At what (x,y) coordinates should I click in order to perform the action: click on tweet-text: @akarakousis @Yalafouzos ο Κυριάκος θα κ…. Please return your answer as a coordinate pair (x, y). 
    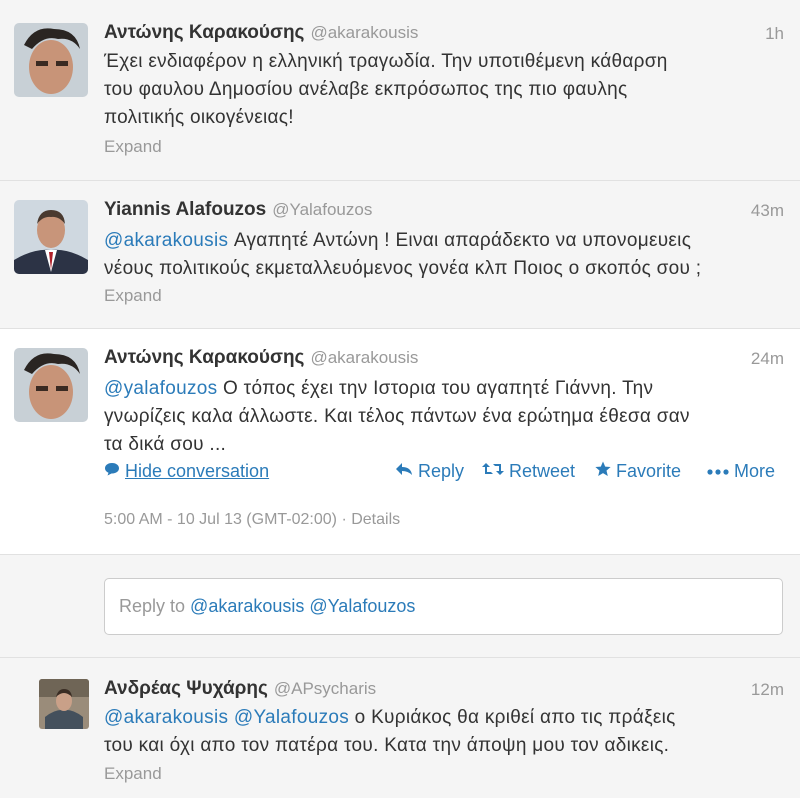
    Looking at the image, I should click on (390, 731).